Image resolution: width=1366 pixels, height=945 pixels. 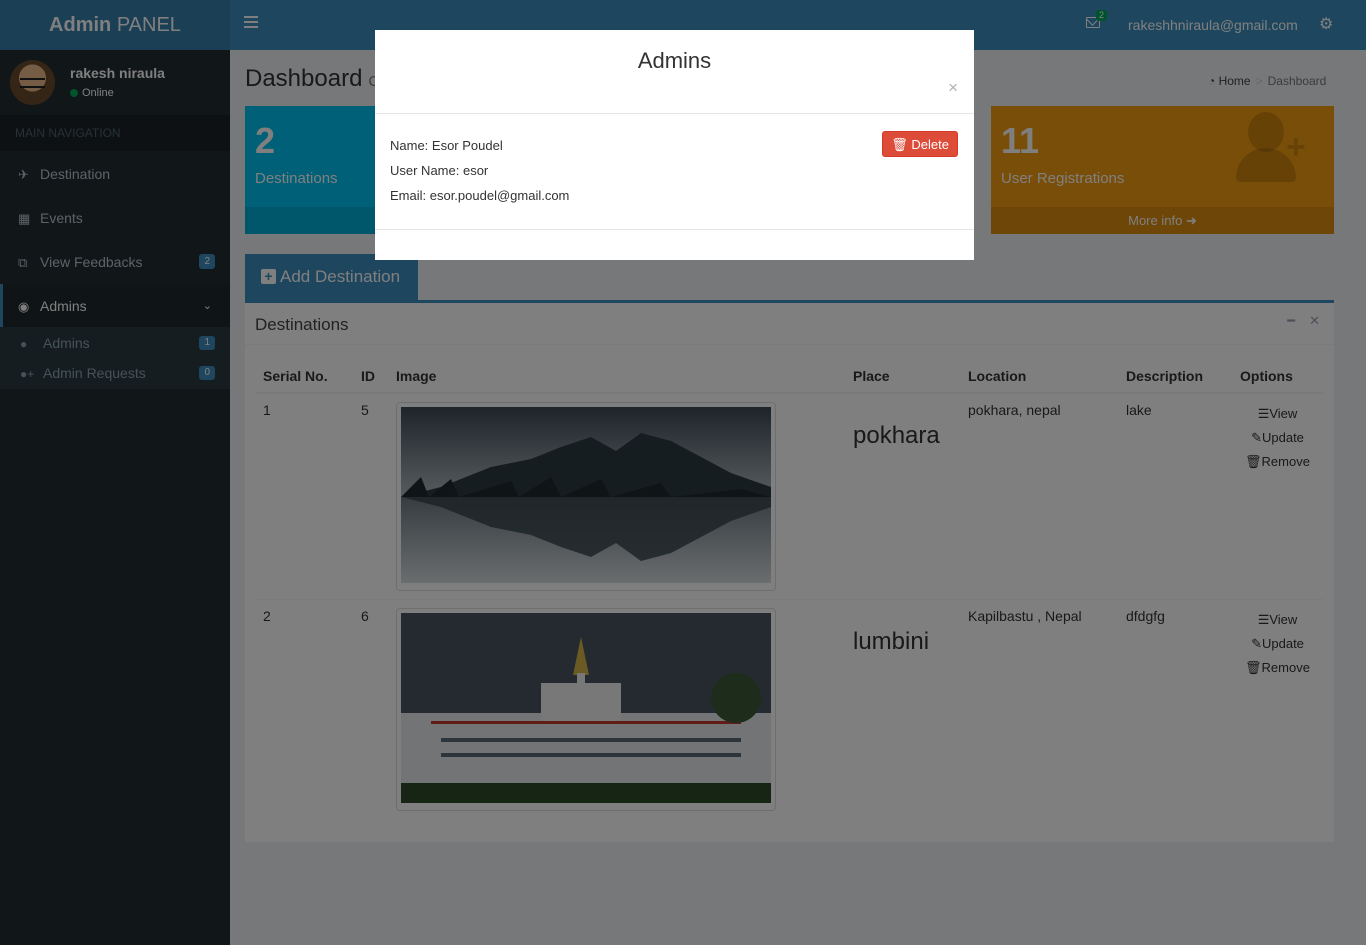 I want to click on modal-title: Admins, so click(x=674, y=60).